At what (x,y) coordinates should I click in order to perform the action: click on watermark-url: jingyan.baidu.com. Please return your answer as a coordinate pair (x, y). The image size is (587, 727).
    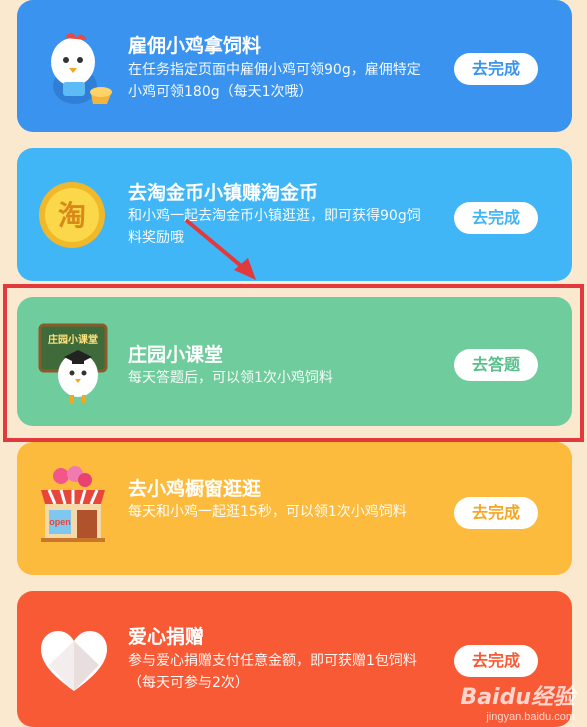
    Looking at the image, I should click on (530, 717).